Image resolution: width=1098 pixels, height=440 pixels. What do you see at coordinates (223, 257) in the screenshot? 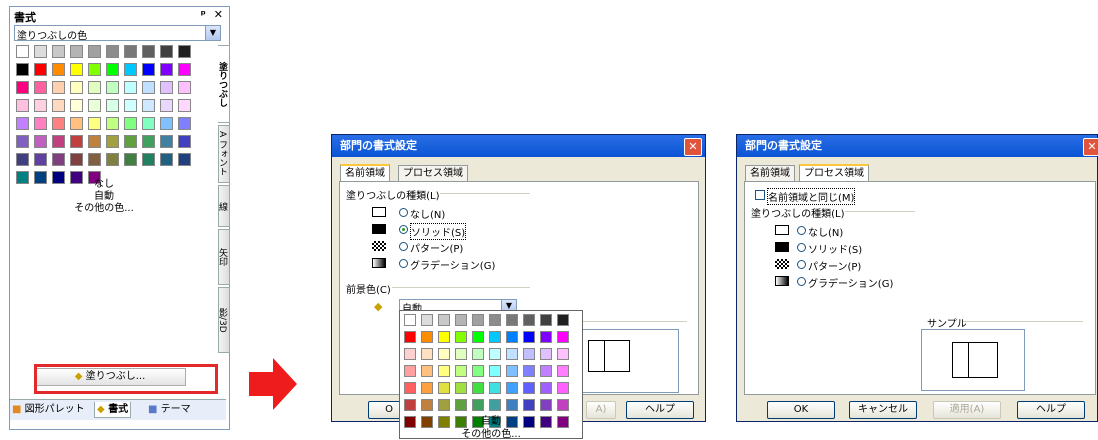
I see `tab-arrow: 矢印` at bounding box center [223, 257].